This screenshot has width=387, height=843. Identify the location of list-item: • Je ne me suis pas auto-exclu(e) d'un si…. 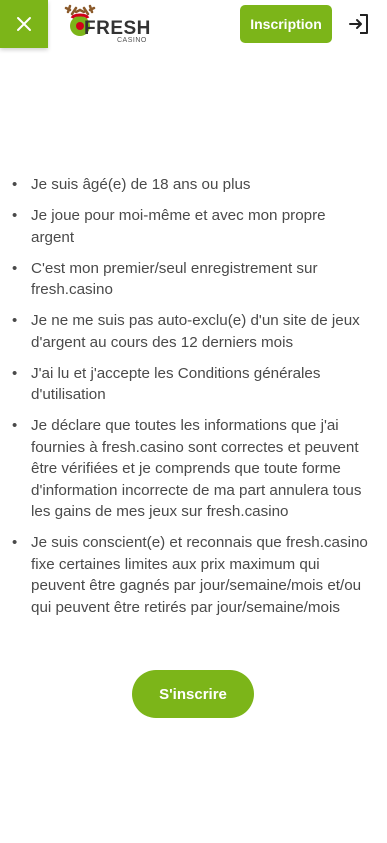
(191, 331).